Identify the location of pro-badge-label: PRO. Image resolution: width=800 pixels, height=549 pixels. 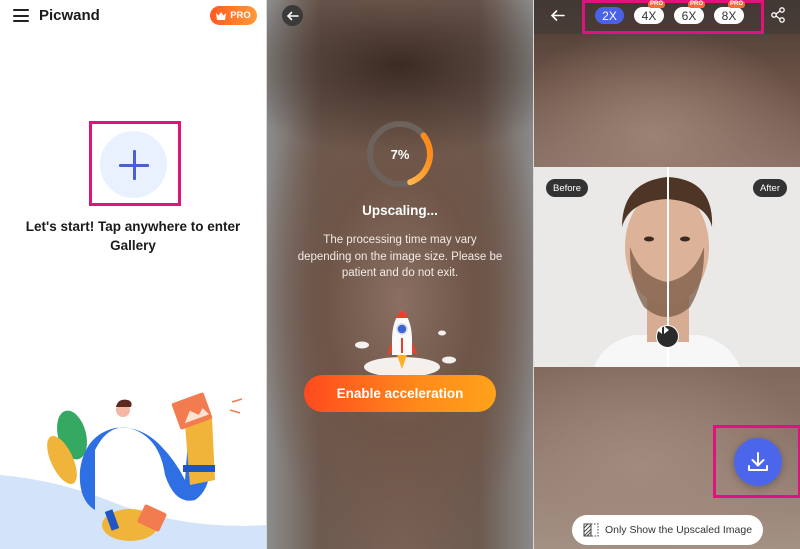
(240, 15).